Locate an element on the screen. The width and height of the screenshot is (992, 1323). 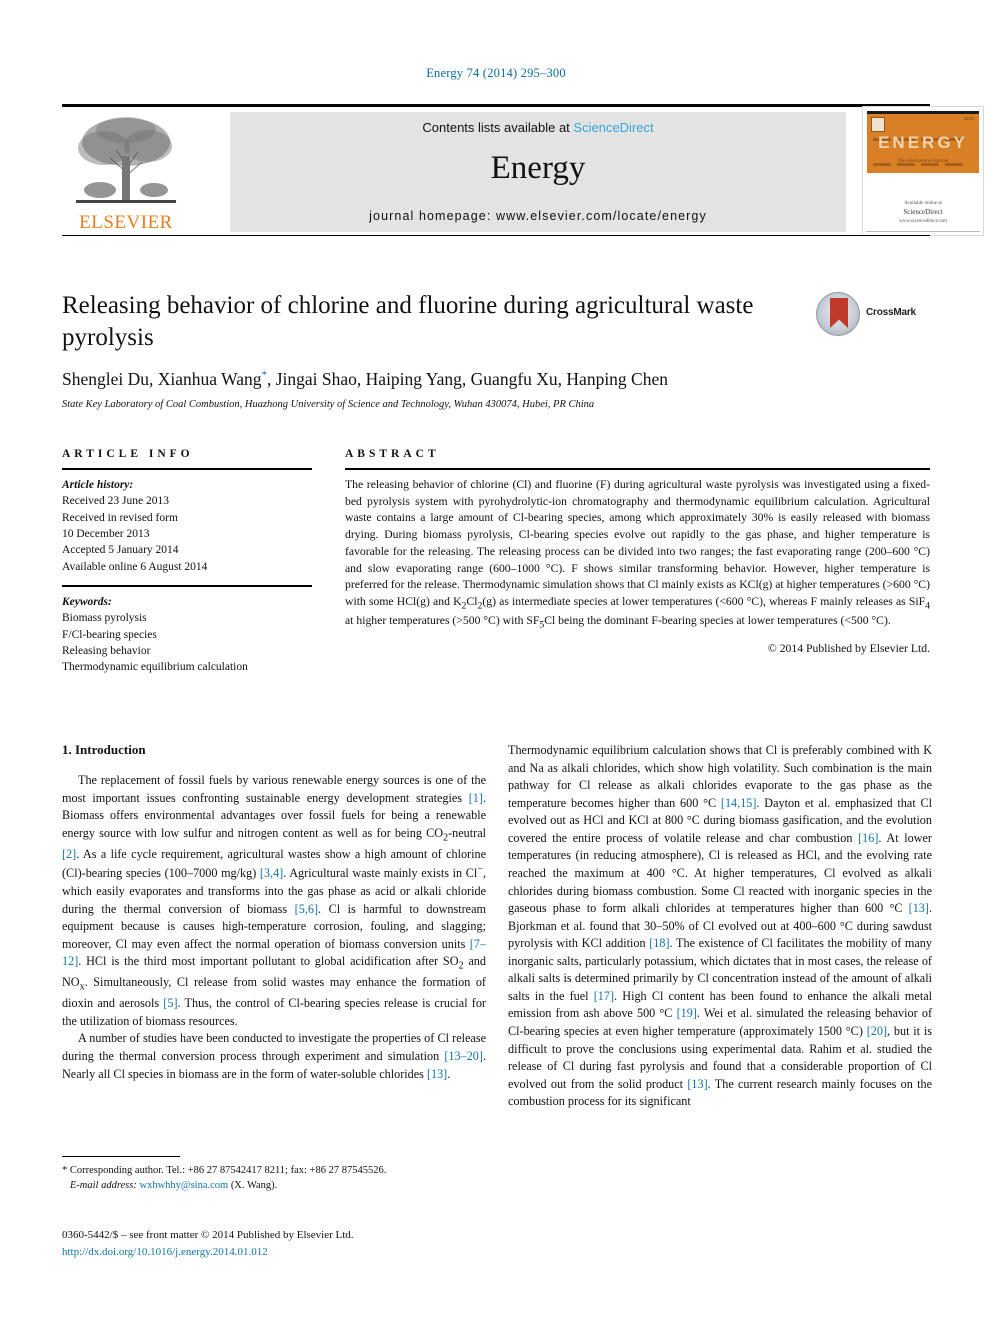
citation-link: [16] is located at coordinates (868, 838).